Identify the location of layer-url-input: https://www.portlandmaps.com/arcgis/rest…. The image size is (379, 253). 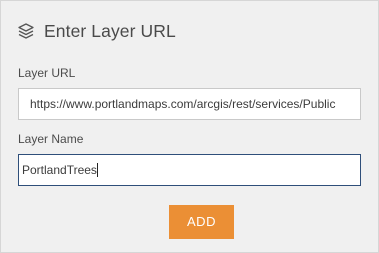
(189, 104).